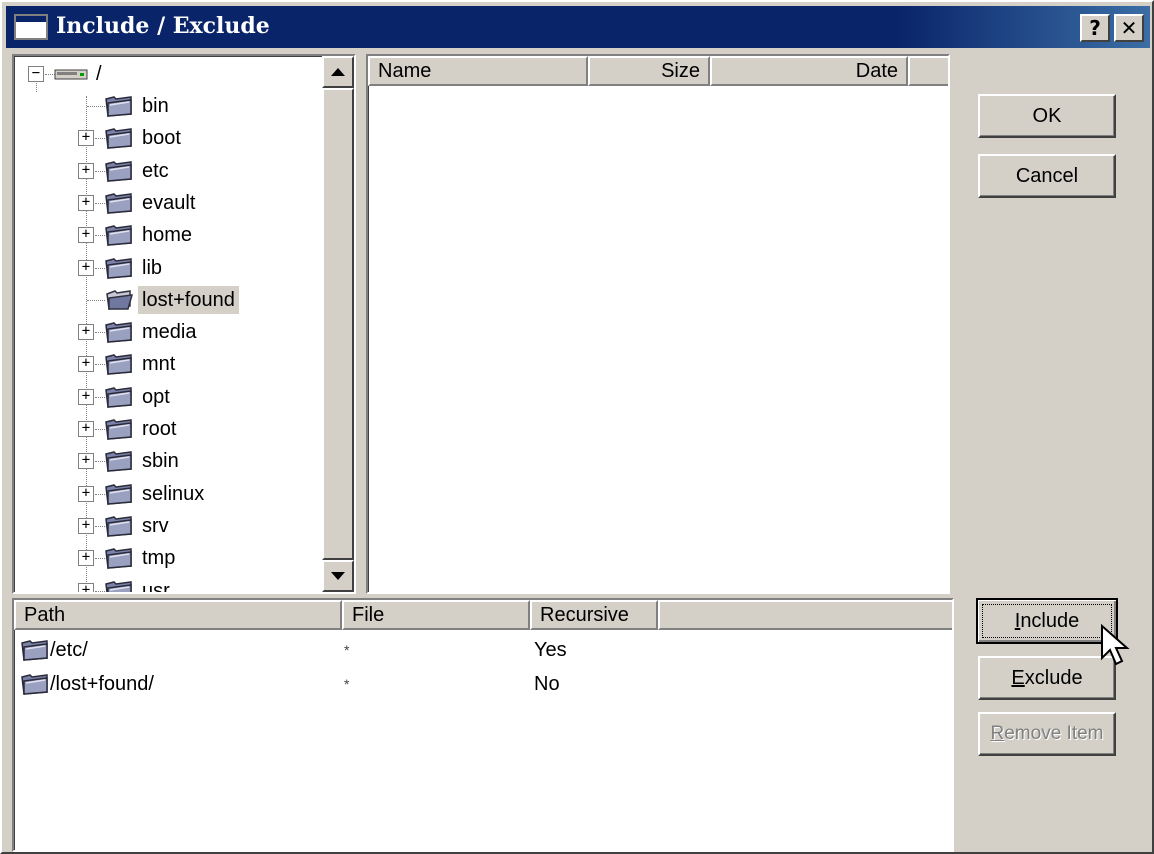  Describe the element at coordinates (155, 106) in the screenshot. I see `tree-item-label: bin` at that location.